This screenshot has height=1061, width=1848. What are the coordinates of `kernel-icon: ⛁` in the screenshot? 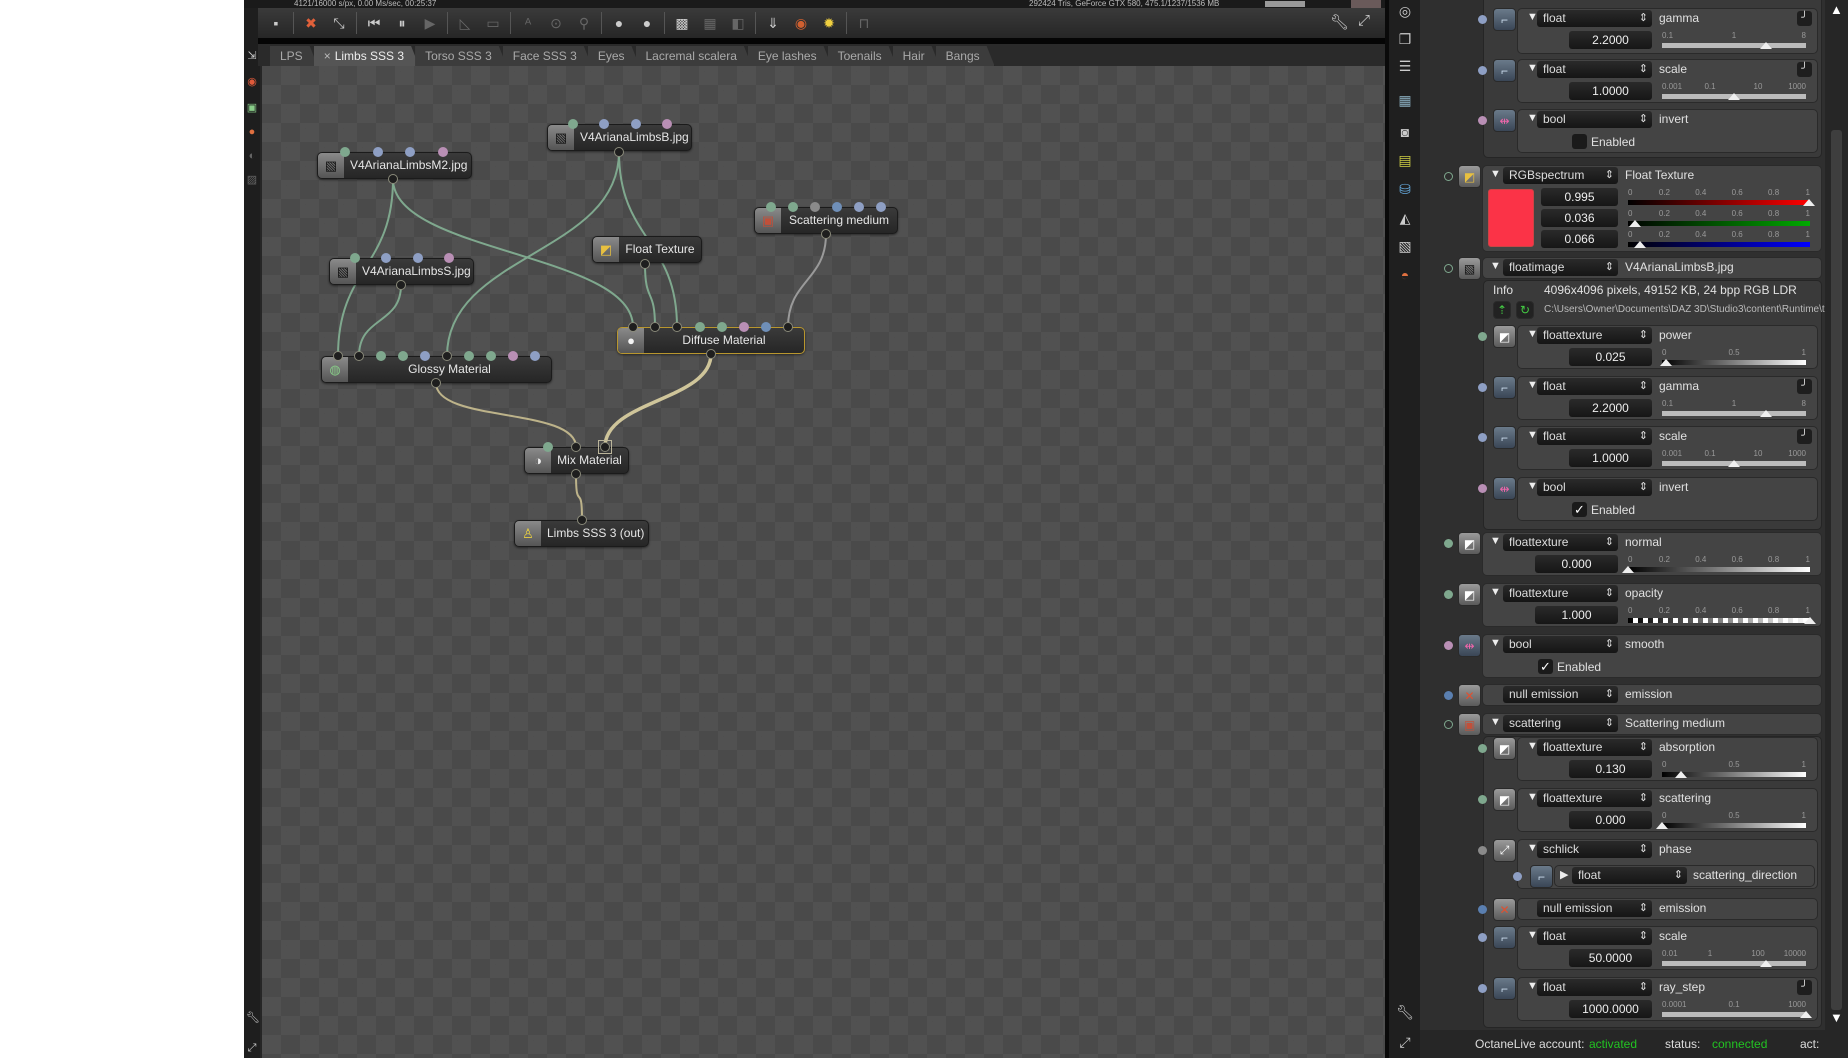 It's located at (1405, 189).